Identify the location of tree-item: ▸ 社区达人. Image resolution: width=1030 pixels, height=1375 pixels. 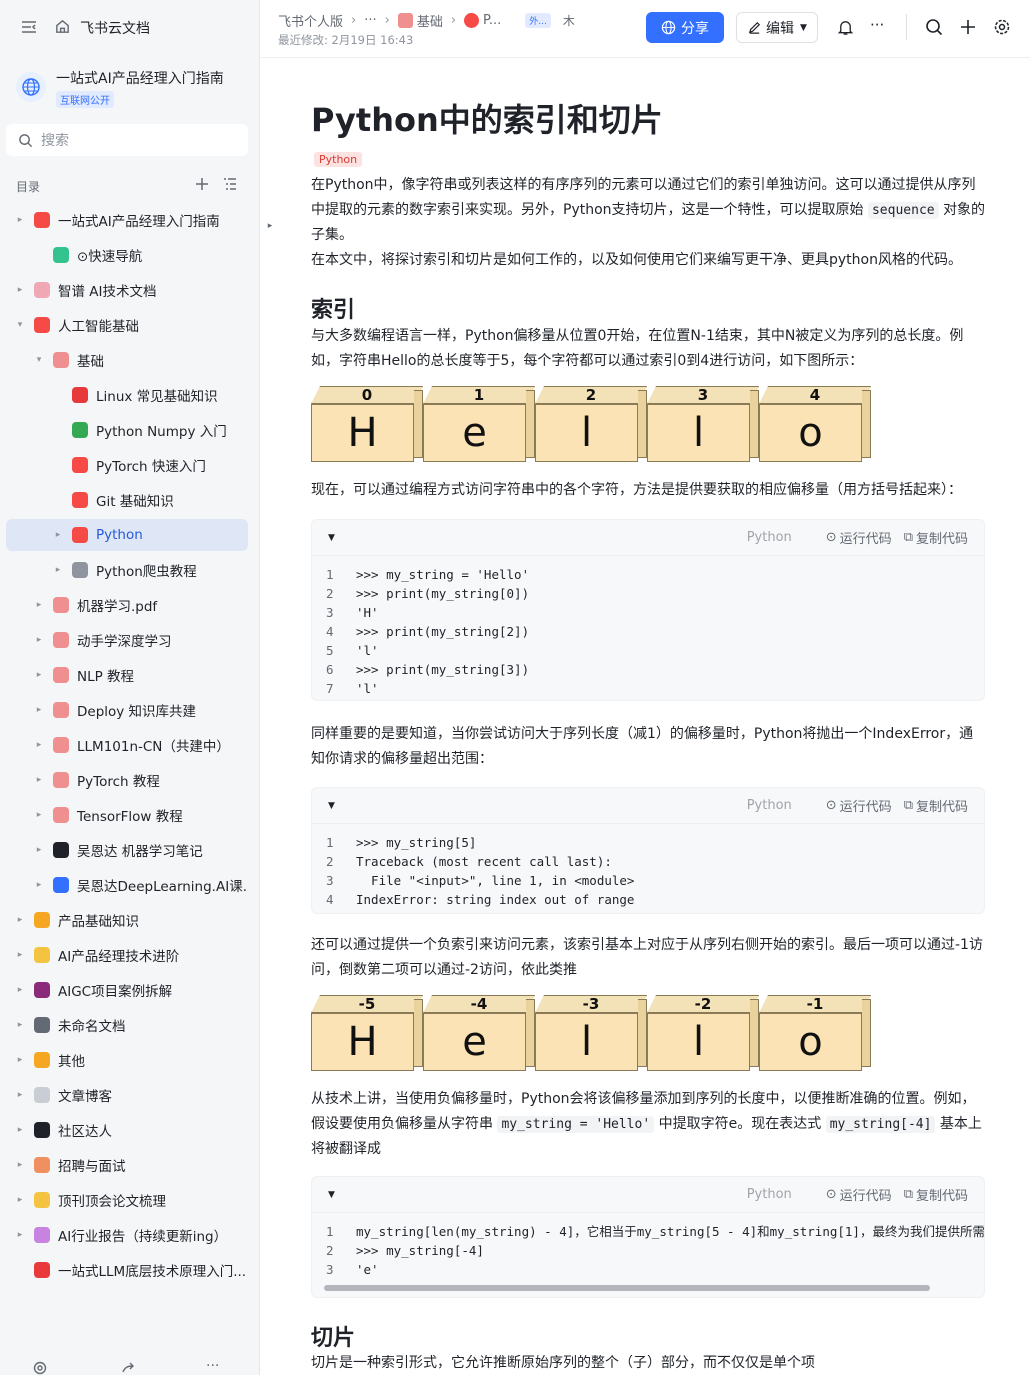
(127, 1130).